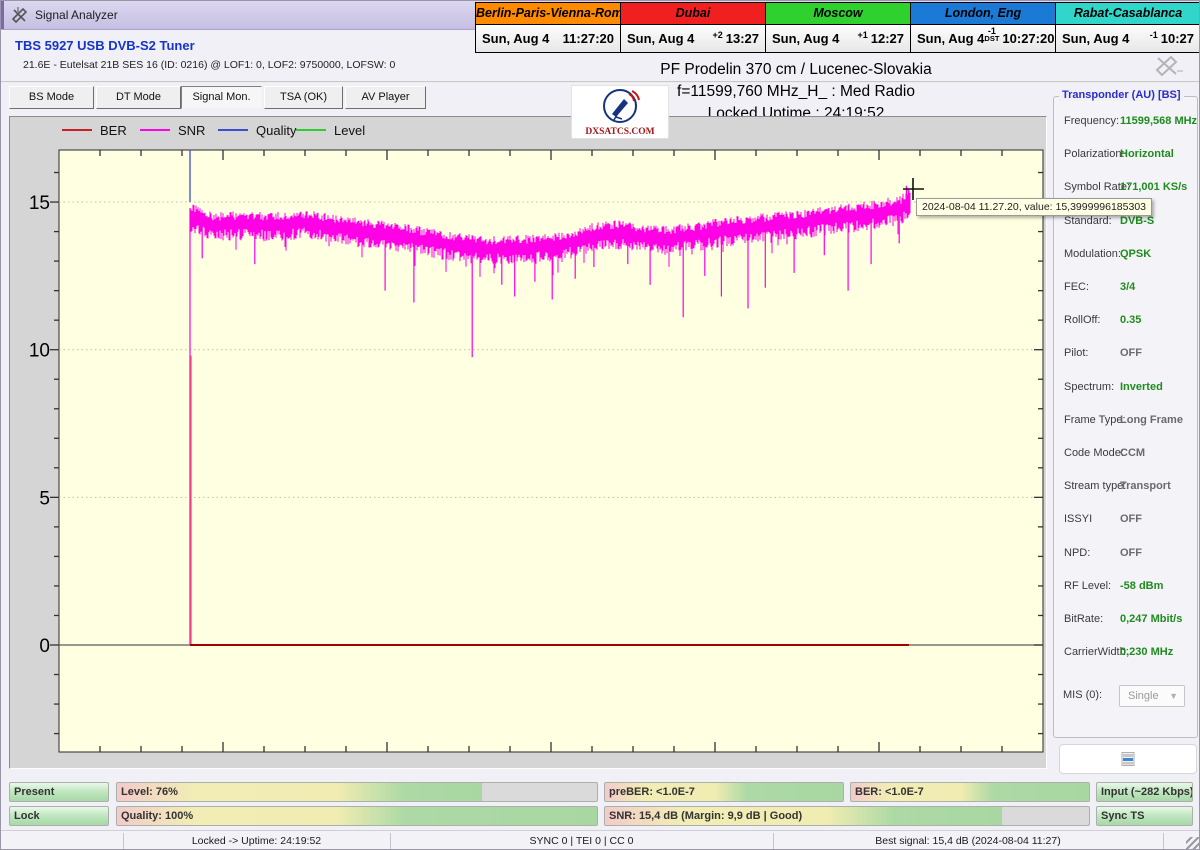  I want to click on statusbar-sync: SYNC 0 | TEI 0 | CC 0, so click(581, 841).